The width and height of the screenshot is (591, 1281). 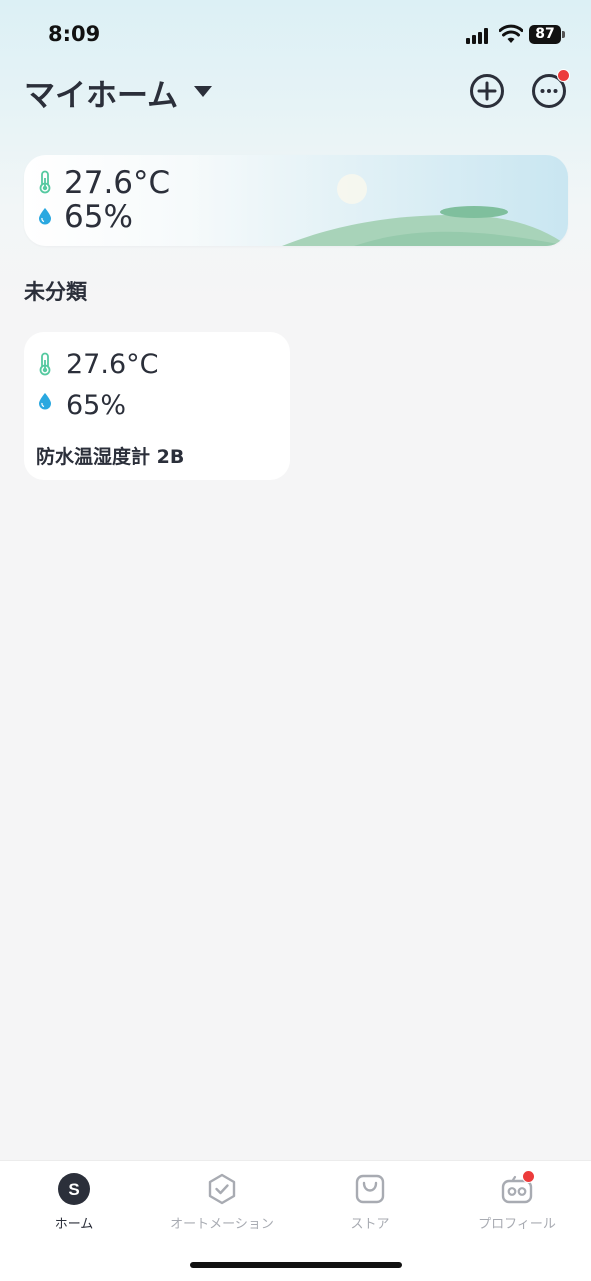 I want to click on profile-notification-badge, so click(x=528, y=1176).